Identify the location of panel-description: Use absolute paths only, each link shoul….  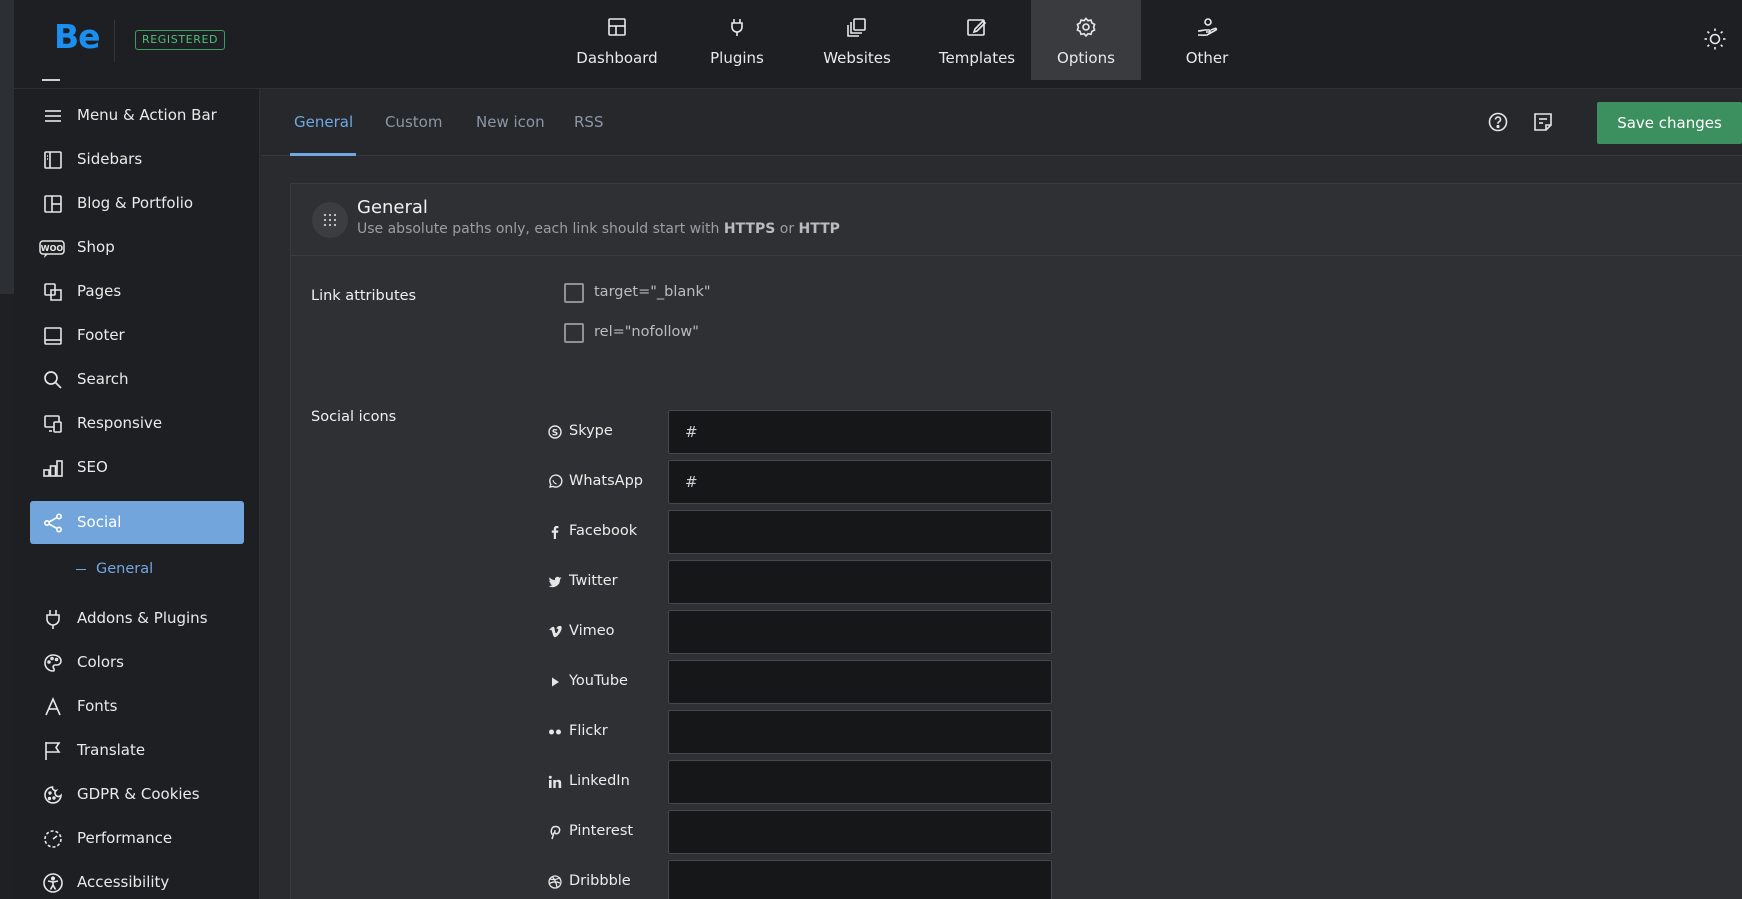
(598, 229).